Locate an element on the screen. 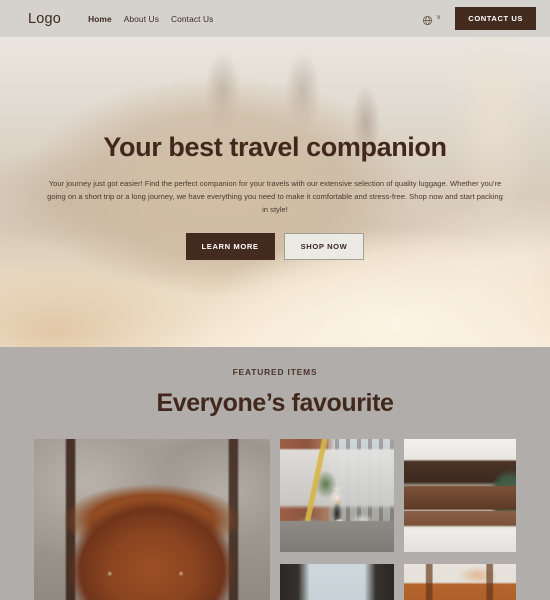 This screenshot has height=600, width=550. gallery-item-tan-briefcase is located at coordinates (460, 582).